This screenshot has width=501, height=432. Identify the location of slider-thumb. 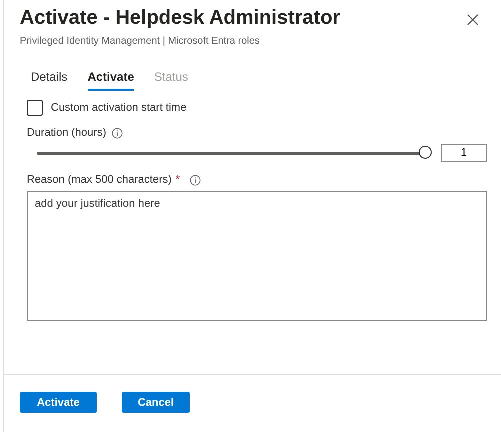
(425, 152).